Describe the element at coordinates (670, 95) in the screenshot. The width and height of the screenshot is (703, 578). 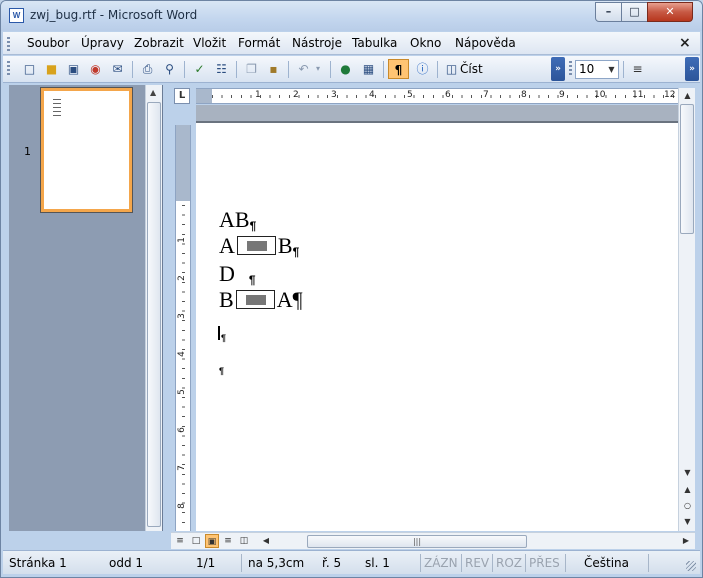
I see `ruler-number: 12` at that location.